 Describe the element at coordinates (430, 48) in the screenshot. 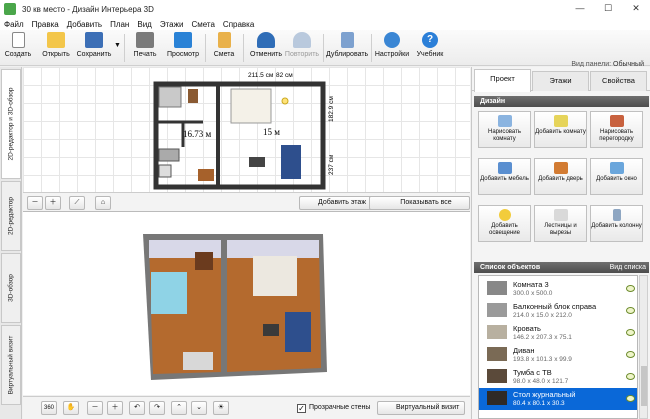

I see `tutorial-button: ? Учебник` at that location.